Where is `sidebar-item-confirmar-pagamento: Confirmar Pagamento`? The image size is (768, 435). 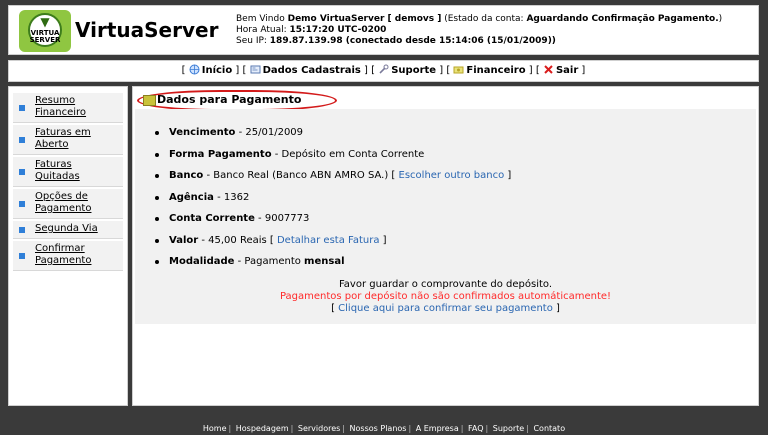
sidebar-item-confirmar-pagamento: Confirmar Pagamento is located at coordinates (68, 256).